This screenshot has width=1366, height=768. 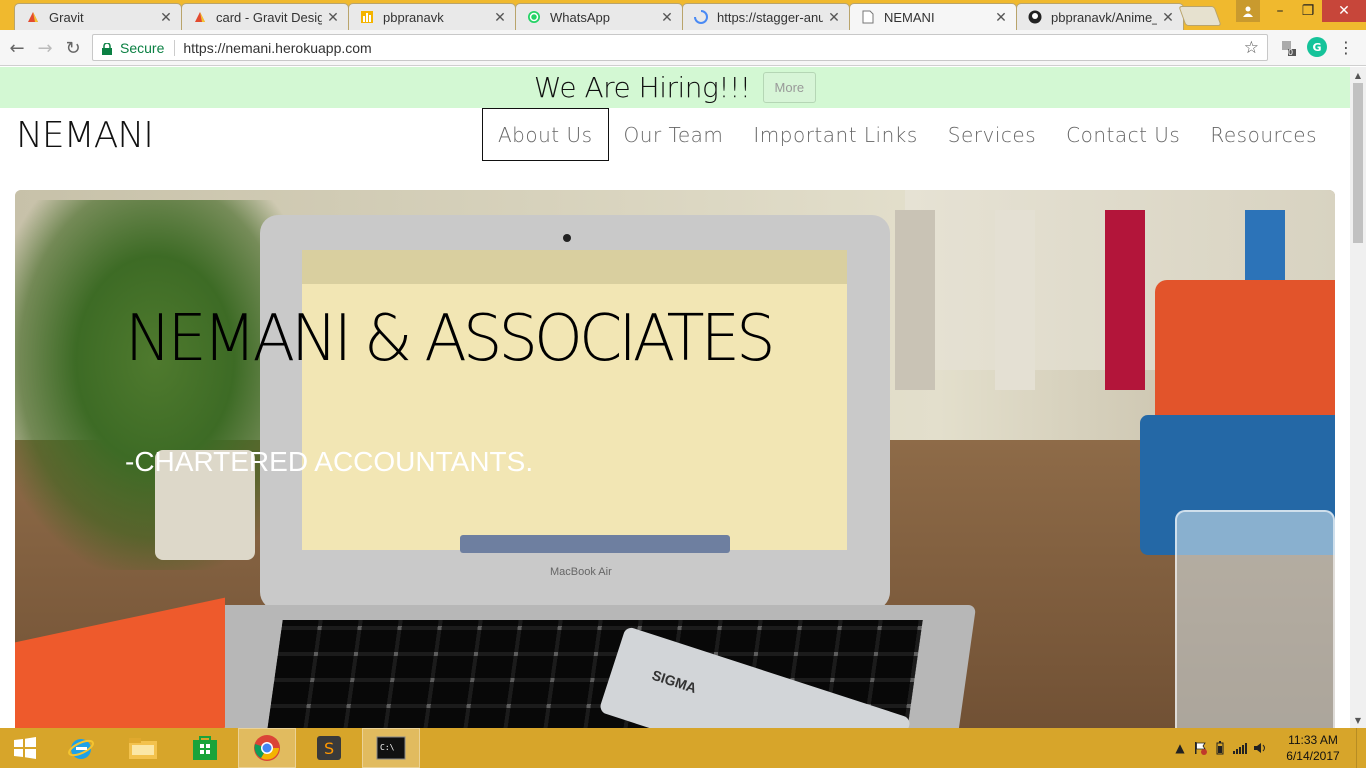 What do you see at coordinates (1180, 748) in the screenshot?
I see `tray-chevron-up-icon: ▲` at bounding box center [1180, 748].